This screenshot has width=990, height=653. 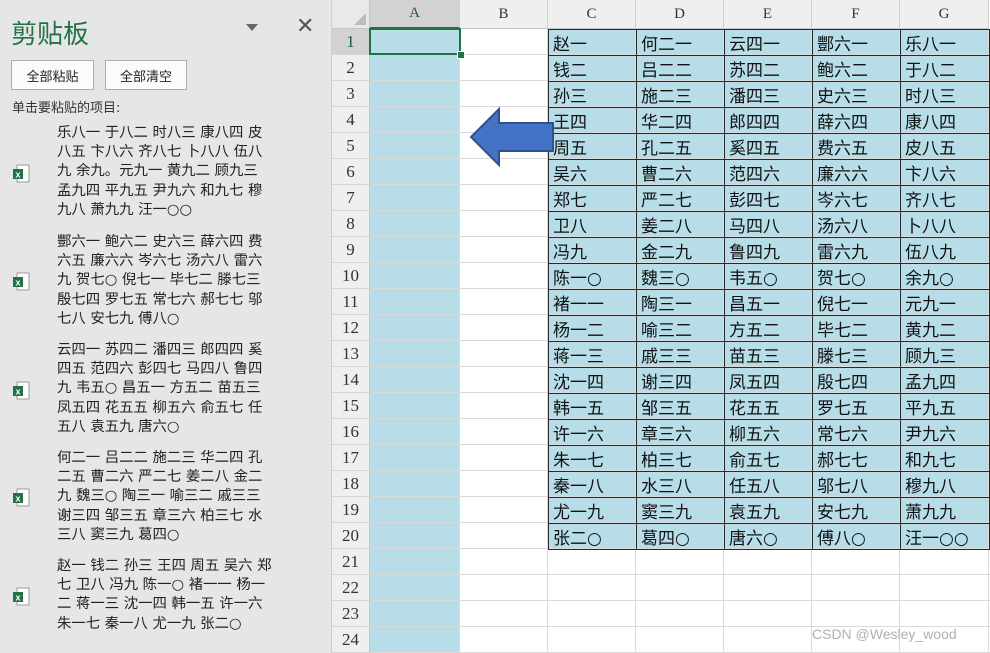 I want to click on table-cell: 曹二六, so click(x=680, y=172).